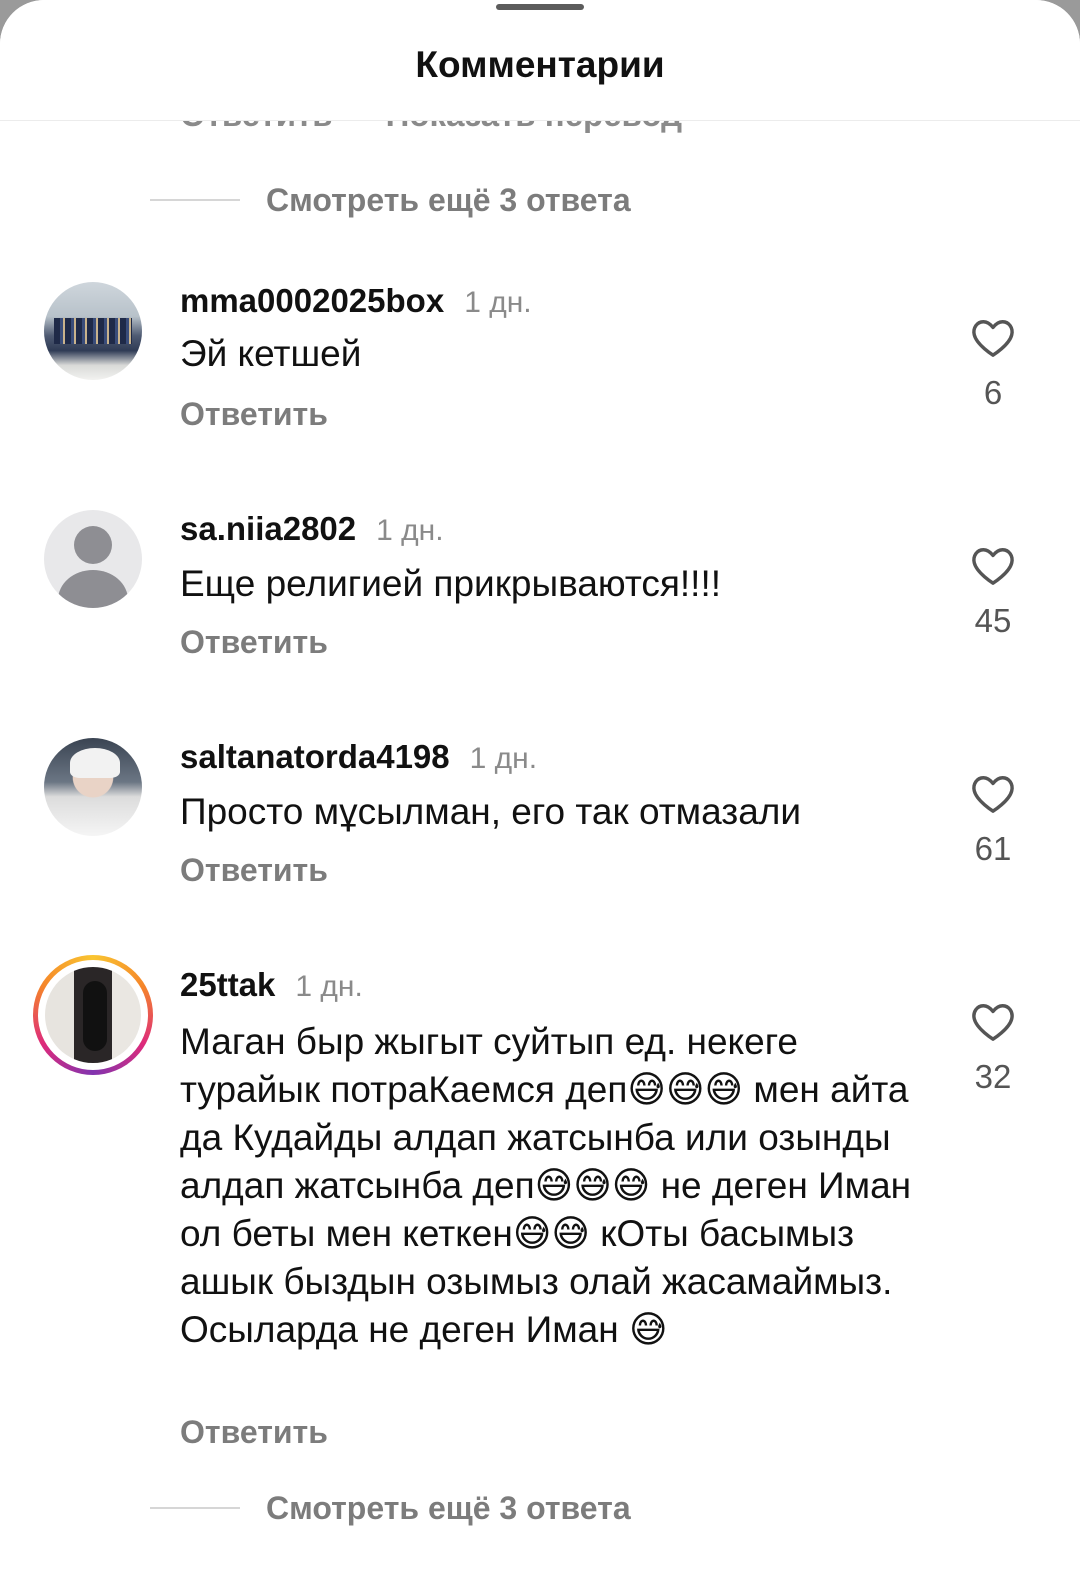 The width and height of the screenshot is (1080, 1585). I want to click on photo-figure, so click(95, 1016).